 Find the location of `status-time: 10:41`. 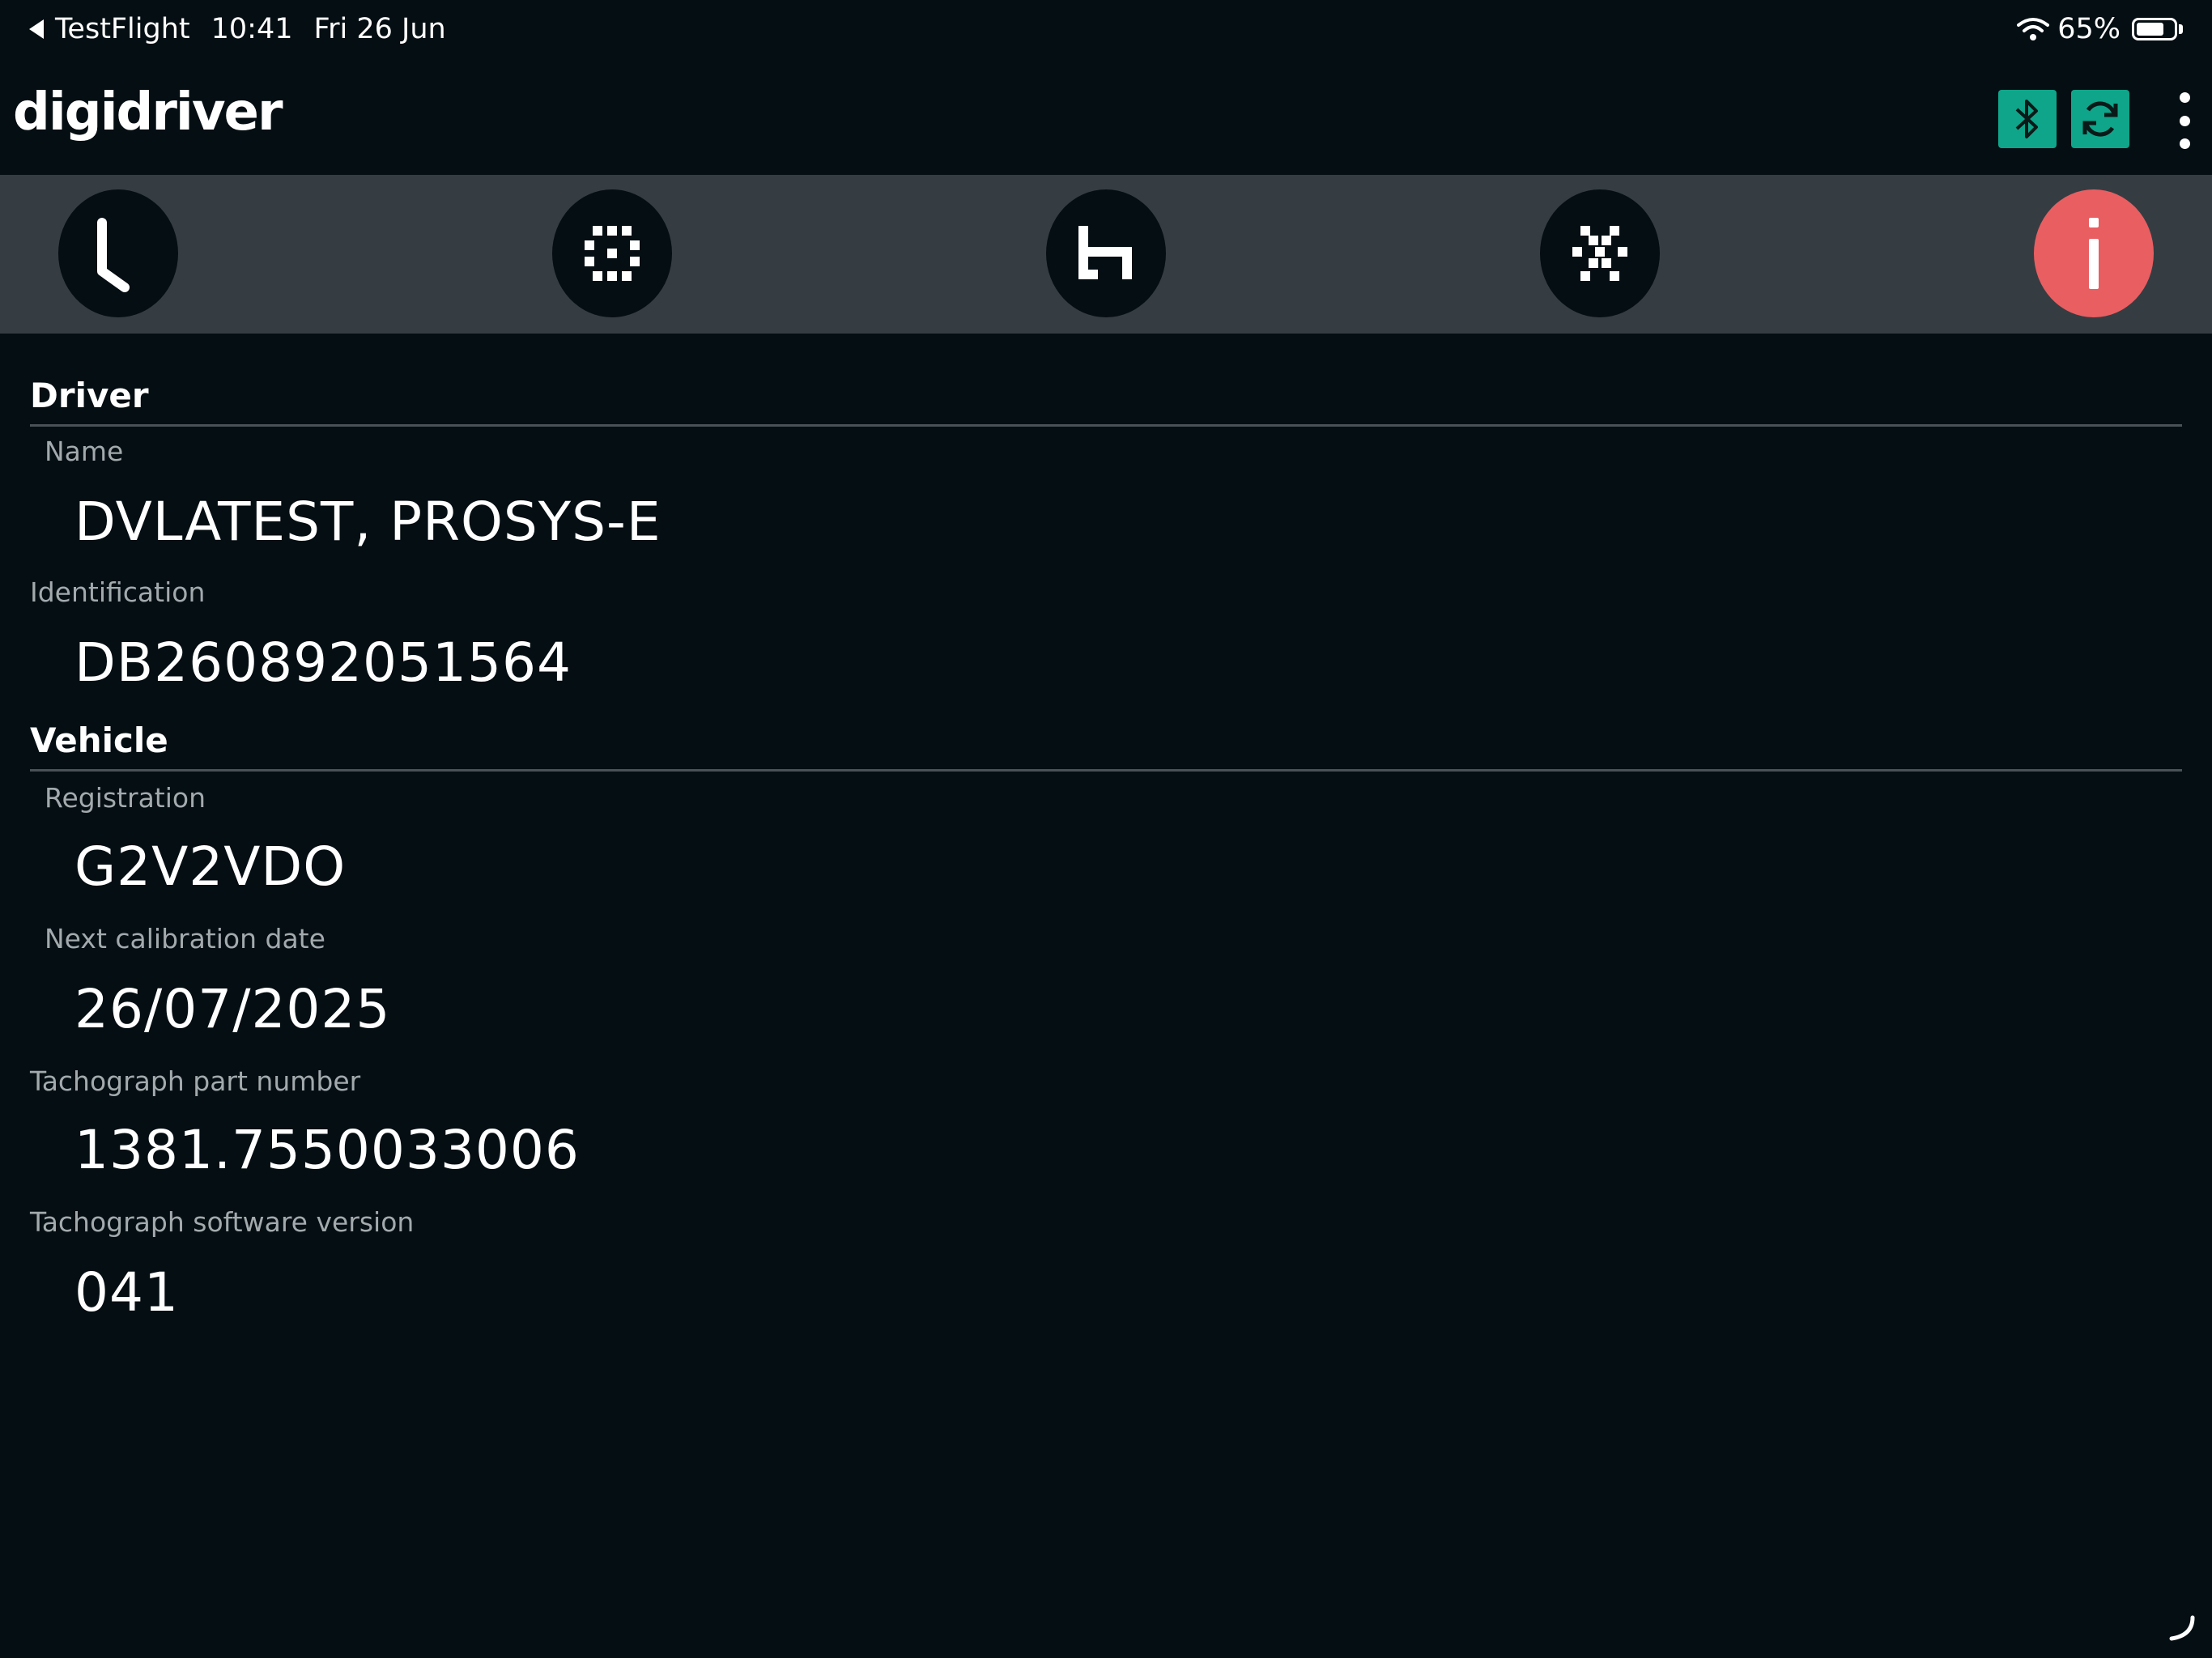

status-time: 10:41 is located at coordinates (252, 29).